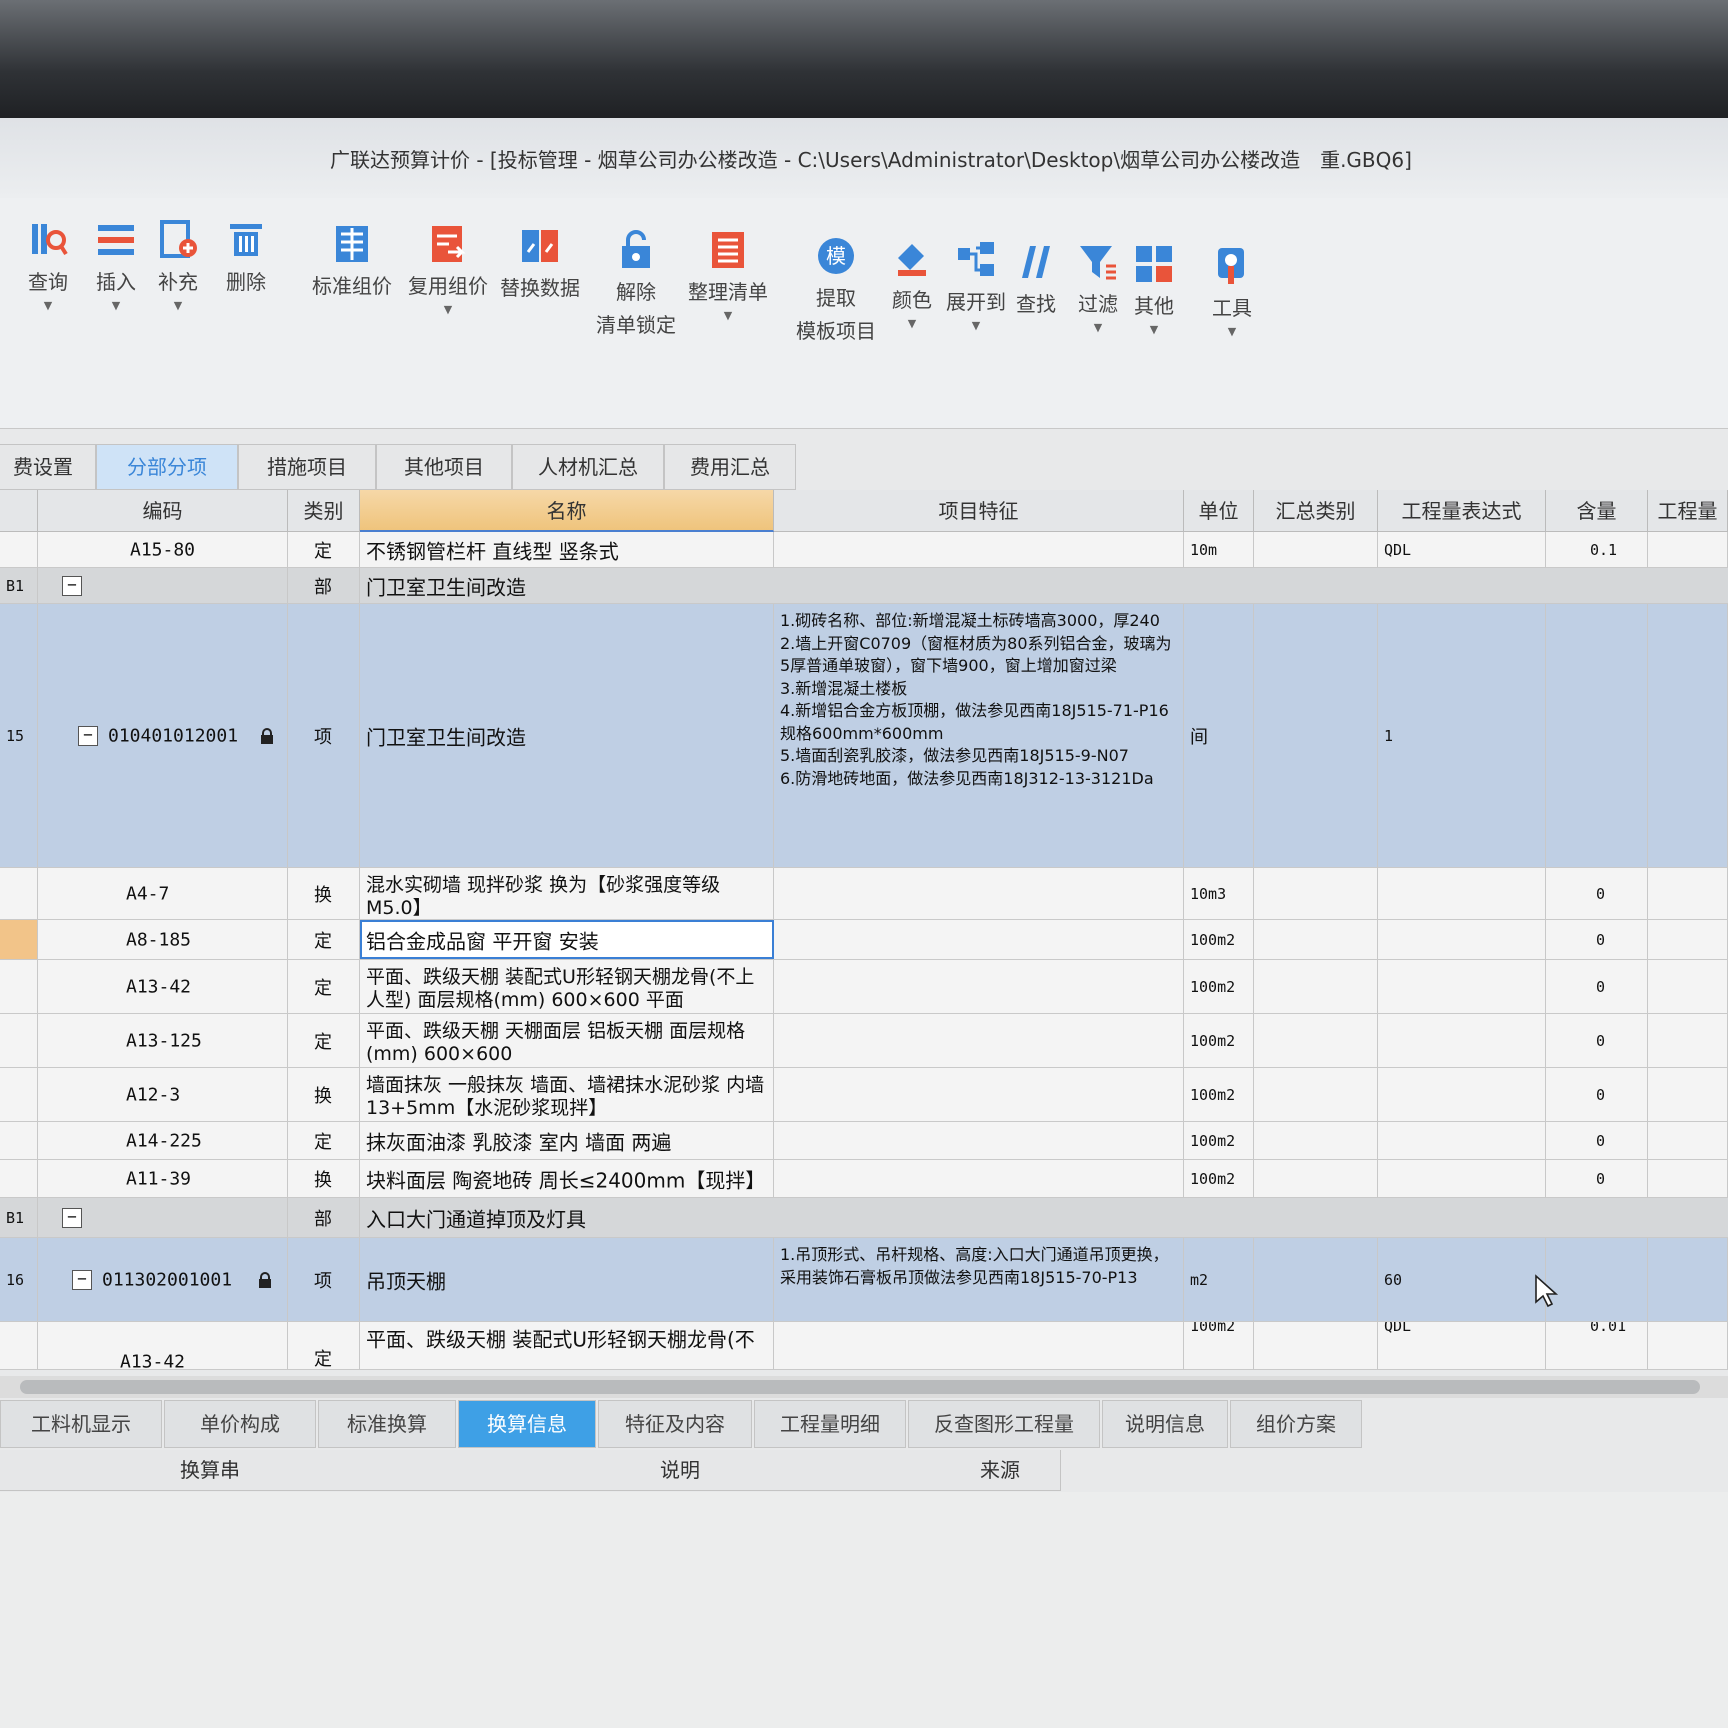  What do you see at coordinates (352, 261) in the screenshot?
I see `standard-pricing-button: 标准组价` at bounding box center [352, 261].